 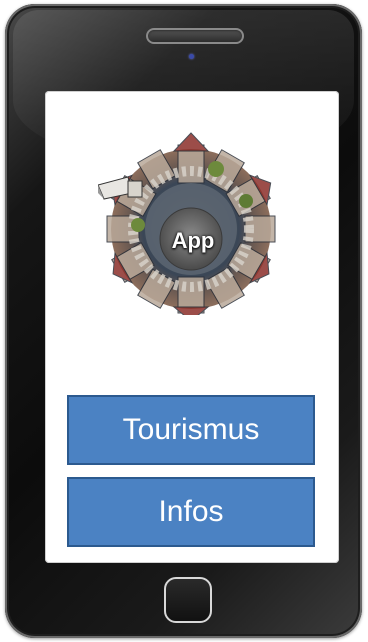 I want to click on front-camera-icon, so click(x=191, y=56).